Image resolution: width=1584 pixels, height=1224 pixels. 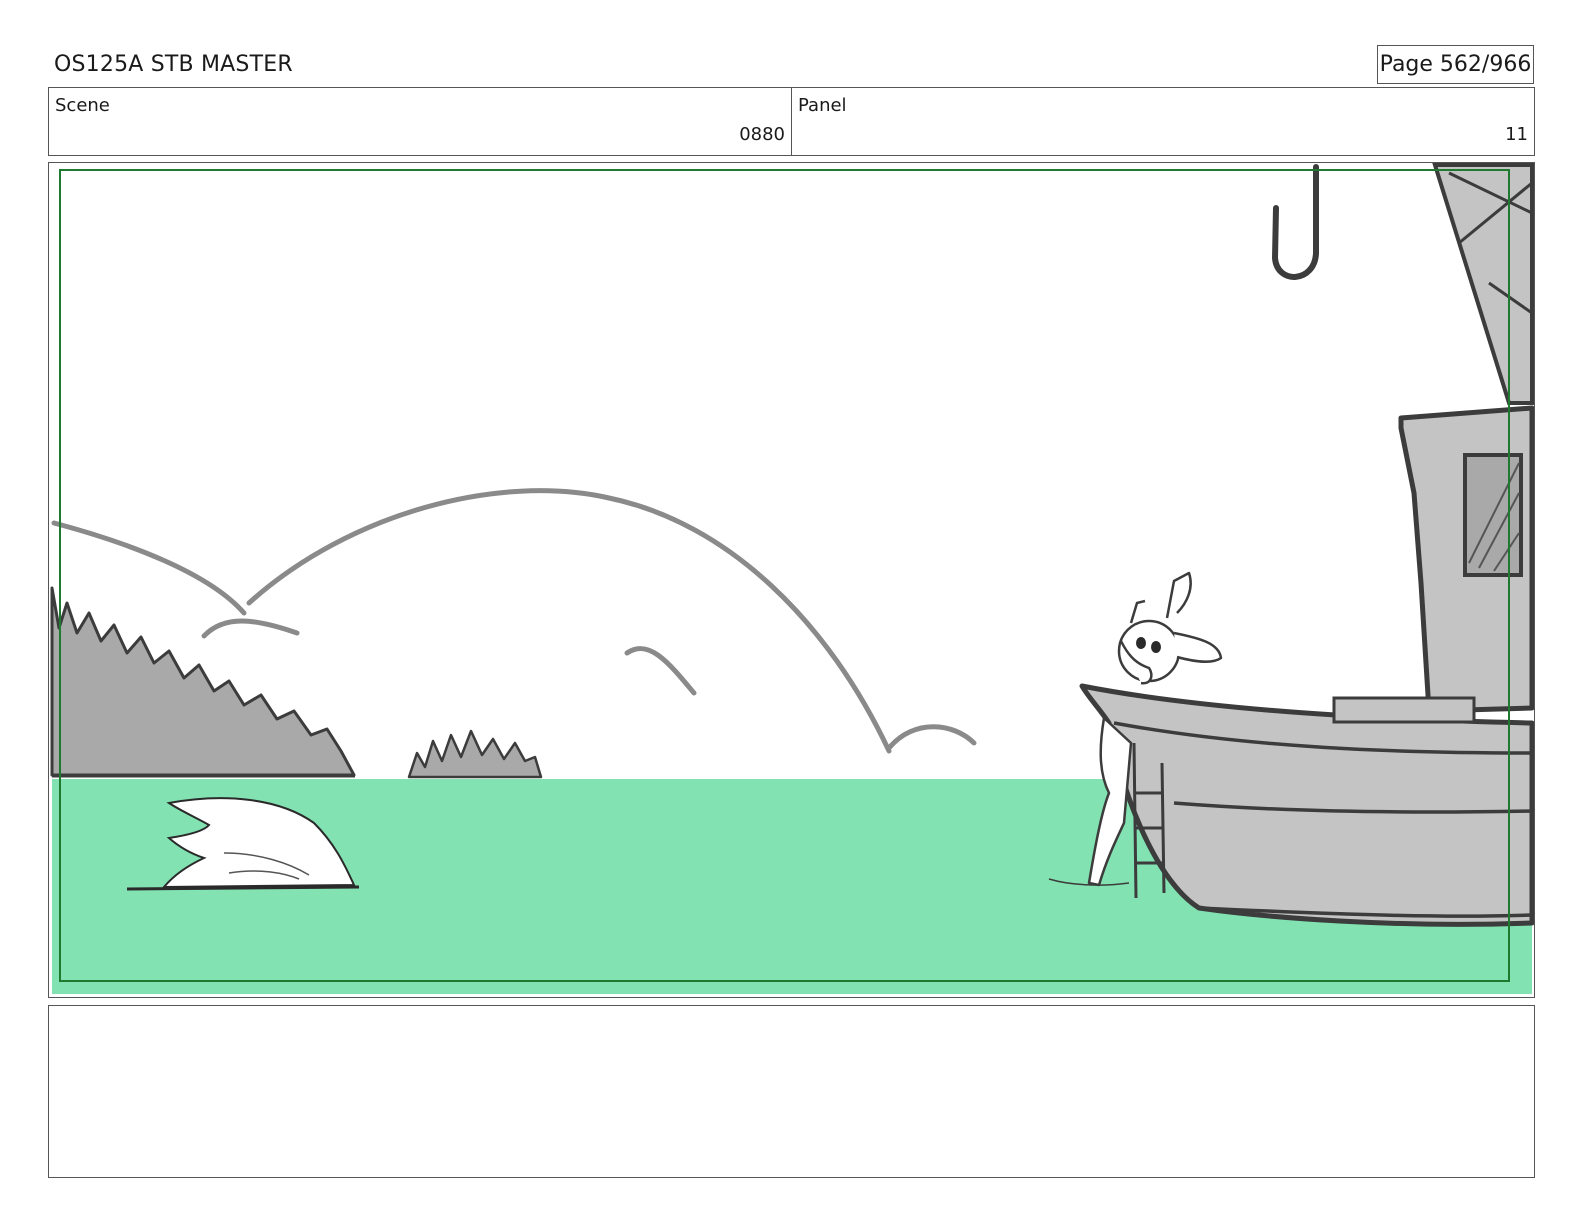 I want to click on scene-cell: Scene 0880, so click(x=420, y=121).